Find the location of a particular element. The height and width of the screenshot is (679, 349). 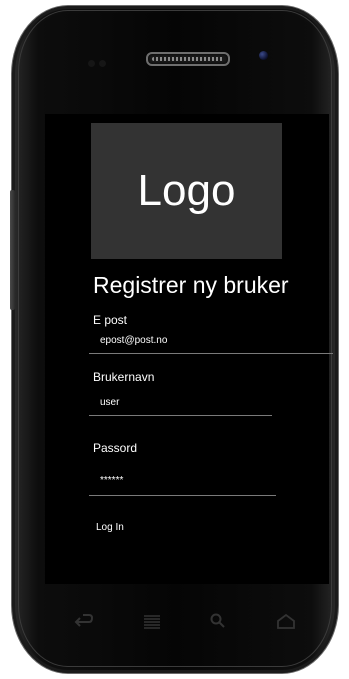

volume-button is located at coordinates (12, 250).